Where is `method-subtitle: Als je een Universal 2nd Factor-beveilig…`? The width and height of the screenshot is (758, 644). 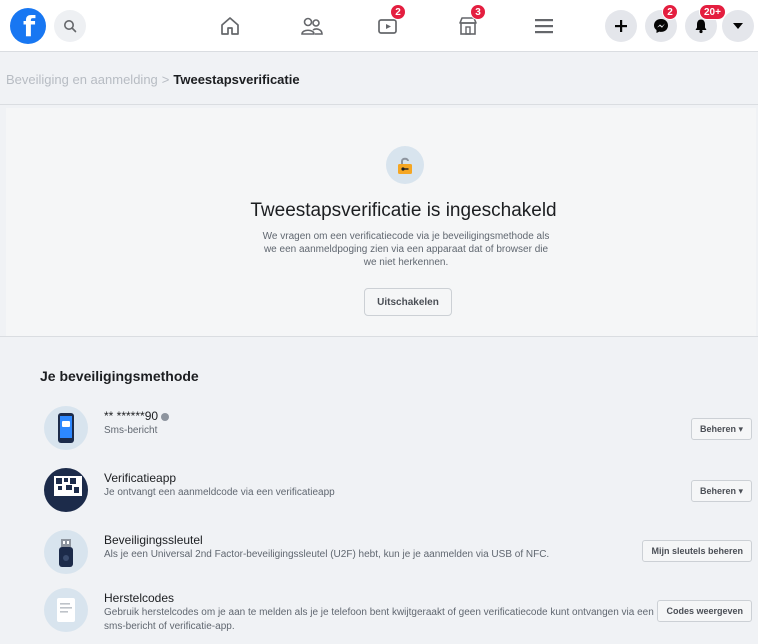 method-subtitle: Als je een Universal 2nd Factor-beveilig… is located at coordinates (327, 554).